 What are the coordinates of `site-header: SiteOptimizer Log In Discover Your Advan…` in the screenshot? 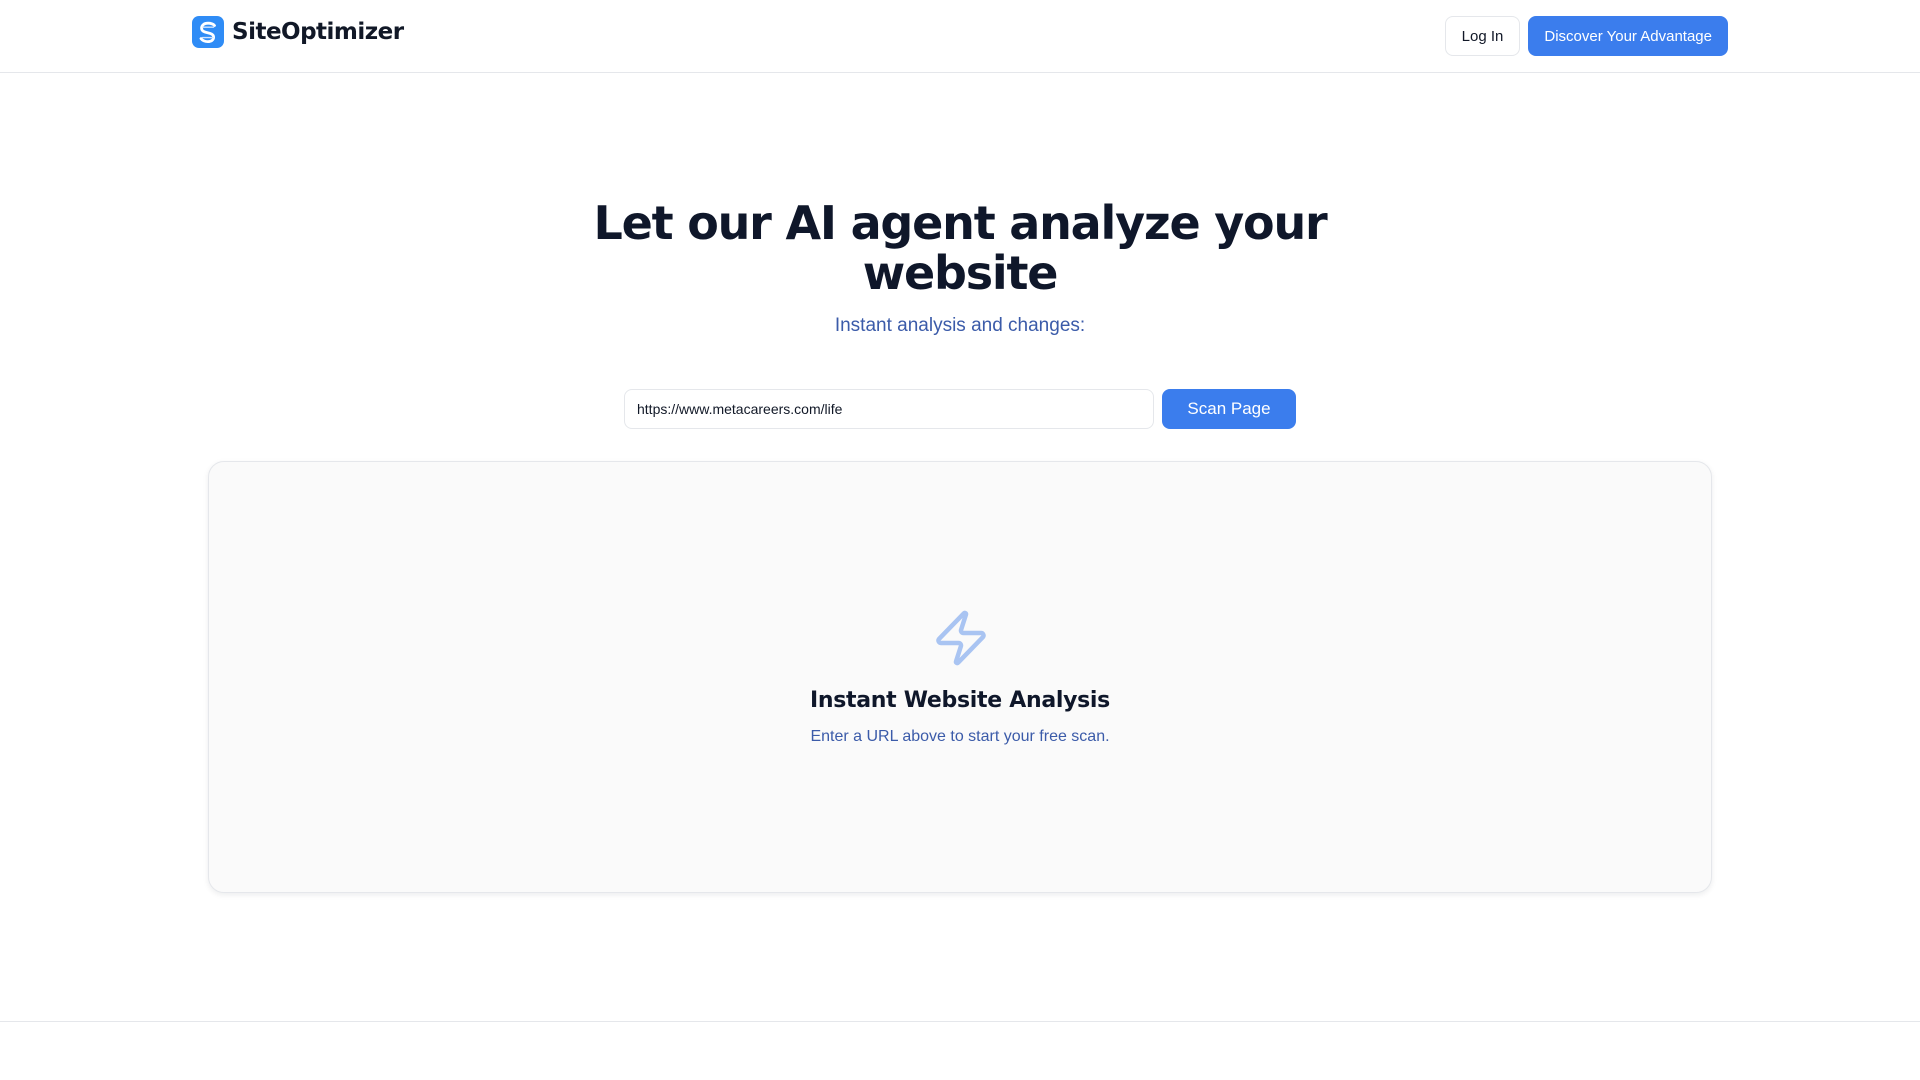 It's located at (960, 36).